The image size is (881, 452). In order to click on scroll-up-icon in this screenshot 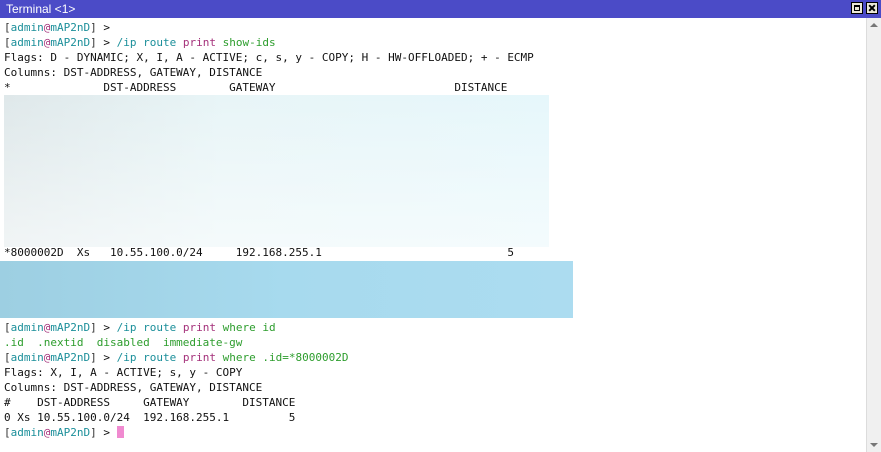, I will do `click(874, 25)`.